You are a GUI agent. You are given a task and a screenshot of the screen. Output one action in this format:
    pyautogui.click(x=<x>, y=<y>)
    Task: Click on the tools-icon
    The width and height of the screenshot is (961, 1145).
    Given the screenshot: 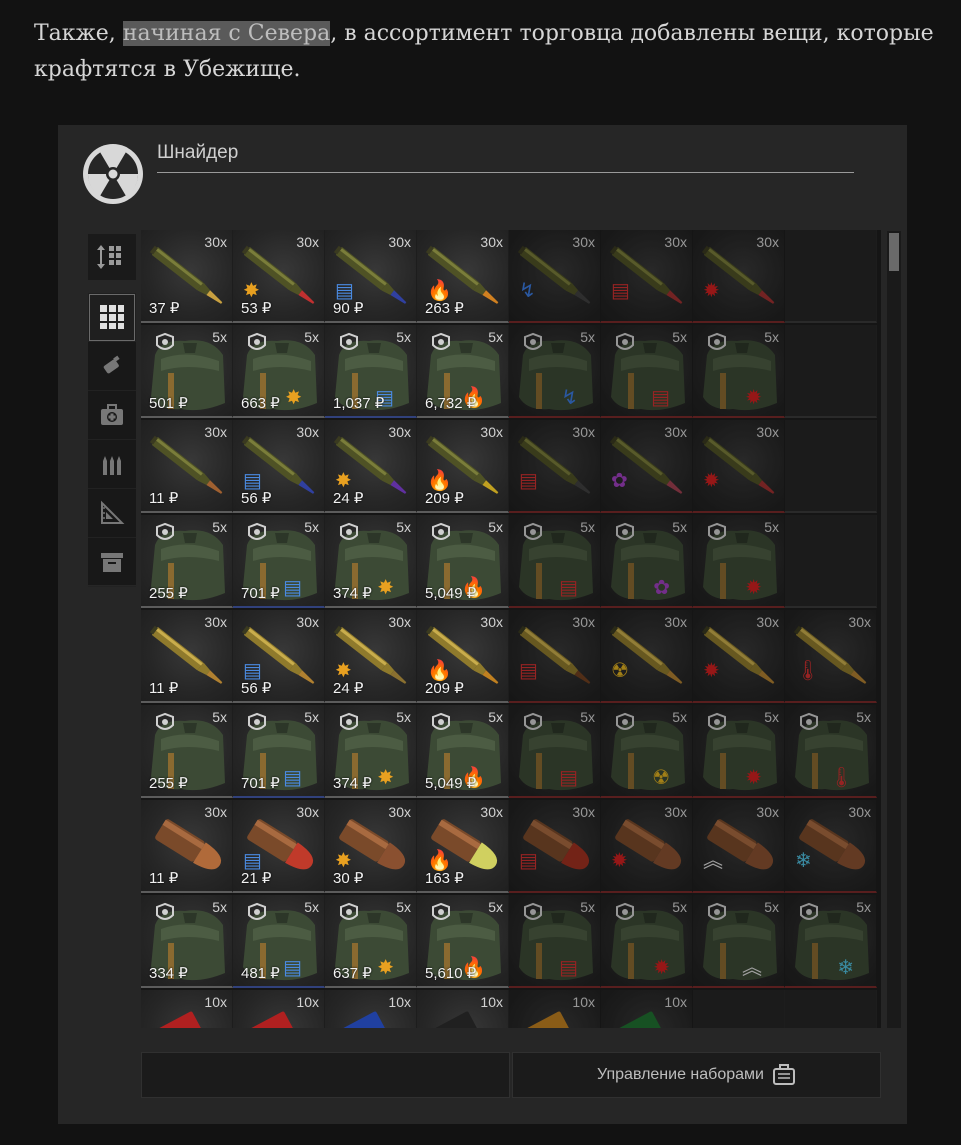 What is the action you would take?
    pyautogui.click(x=113, y=512)
    